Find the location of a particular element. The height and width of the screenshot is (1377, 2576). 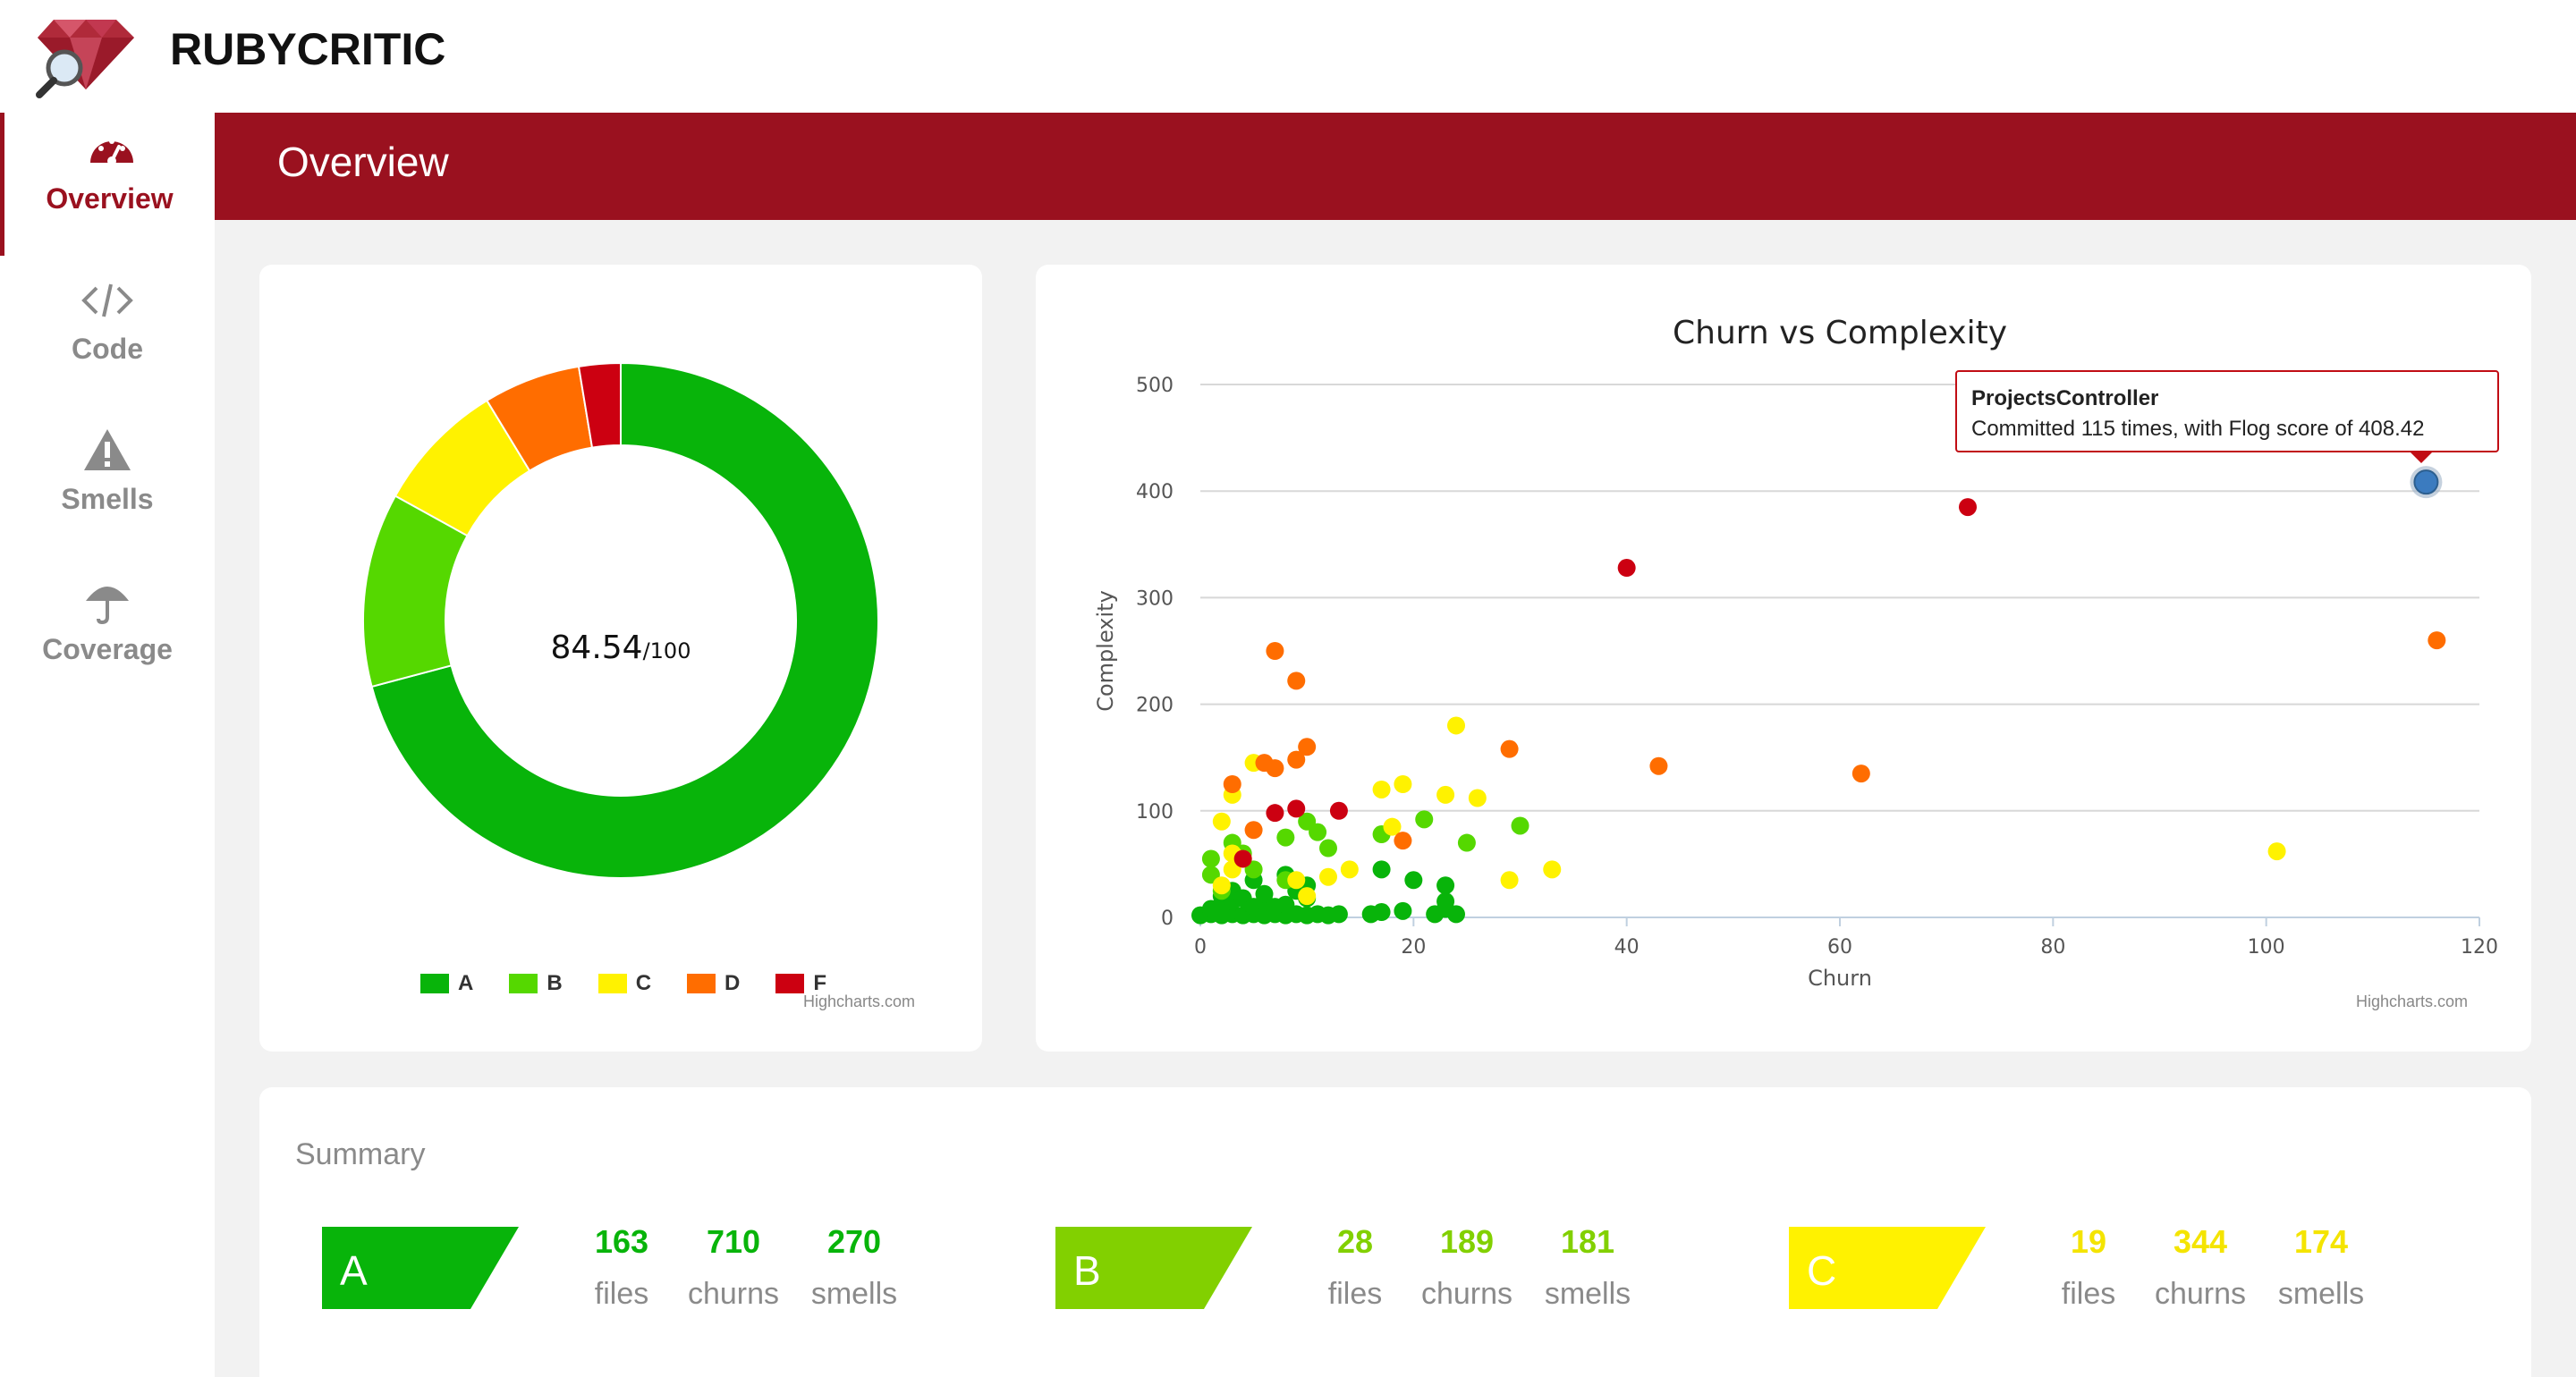

legend-item-a: A is located at coordinates (446, 983).